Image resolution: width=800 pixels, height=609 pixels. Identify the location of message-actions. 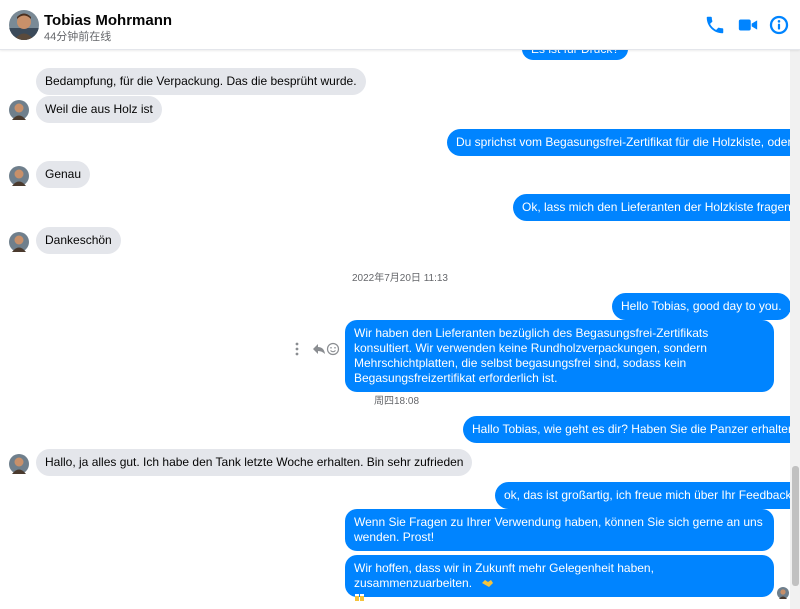
(317, 349).